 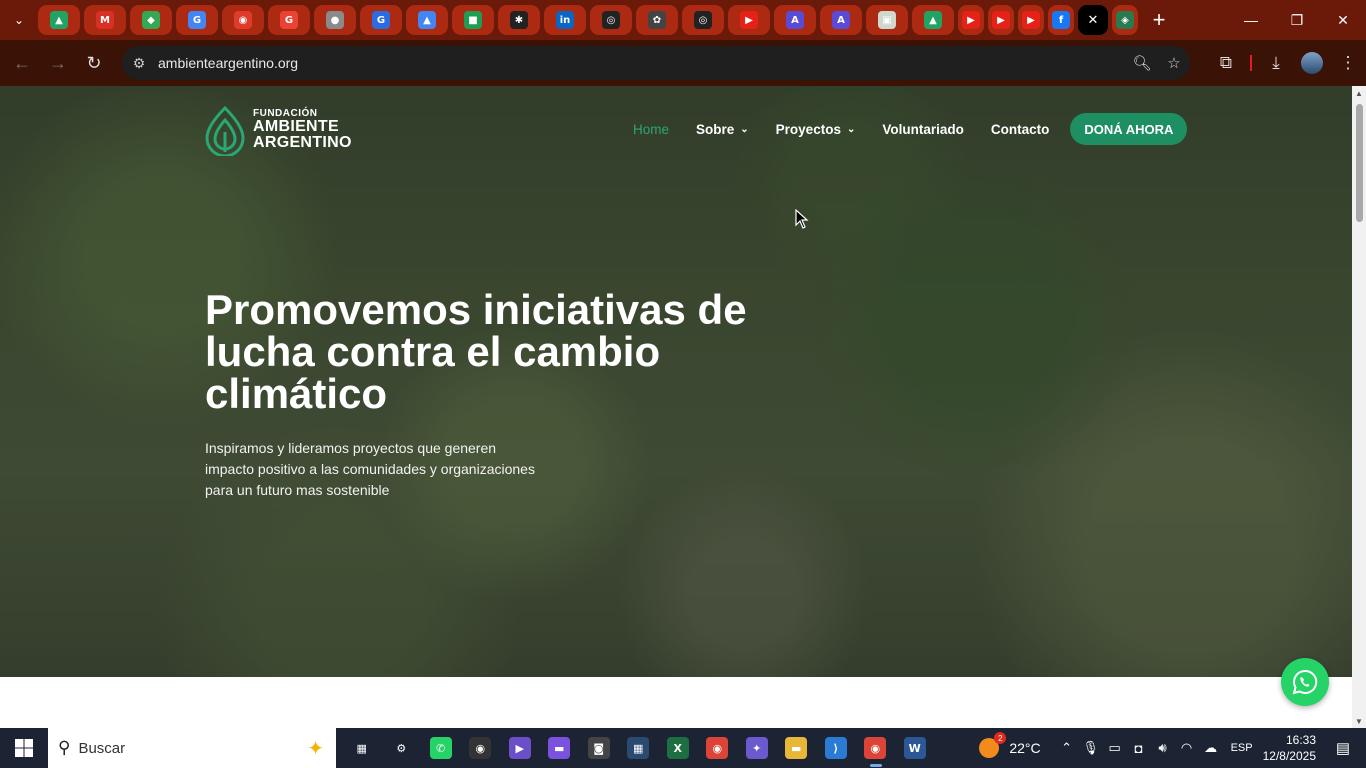 I want to click on browser-tab: in, so click(x=565, y=20).